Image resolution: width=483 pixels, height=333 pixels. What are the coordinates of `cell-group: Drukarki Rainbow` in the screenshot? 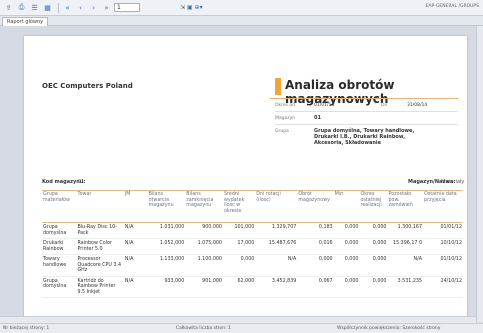 It's located at (59, 246).